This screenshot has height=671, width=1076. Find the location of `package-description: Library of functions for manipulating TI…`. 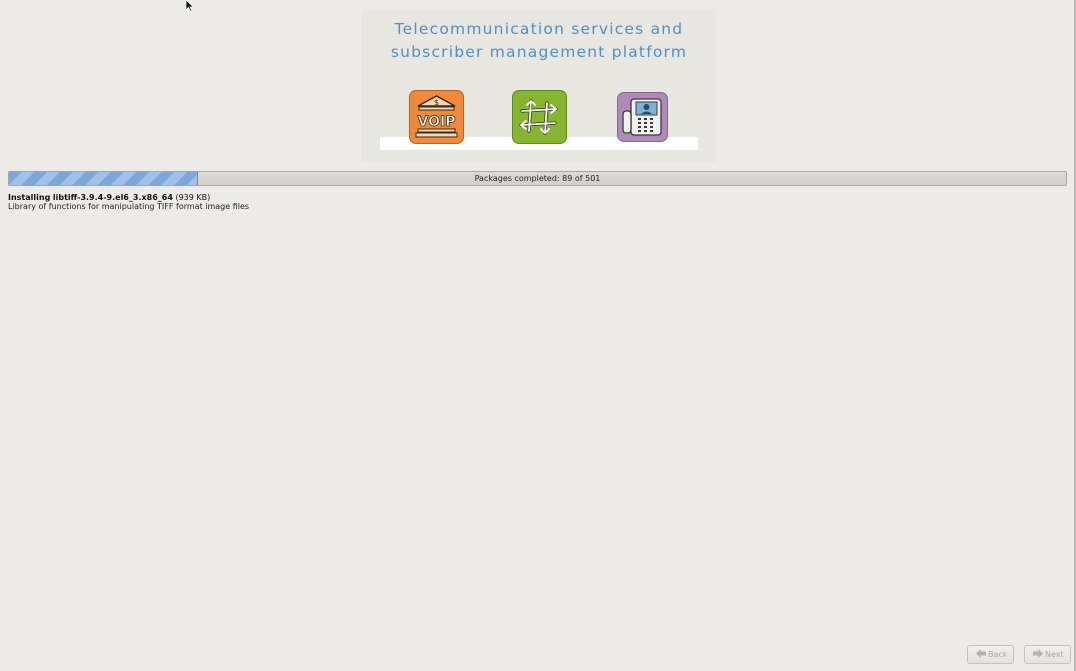

package-description: Library of functions for manipulating TI… is located at coordinates (129, 206).